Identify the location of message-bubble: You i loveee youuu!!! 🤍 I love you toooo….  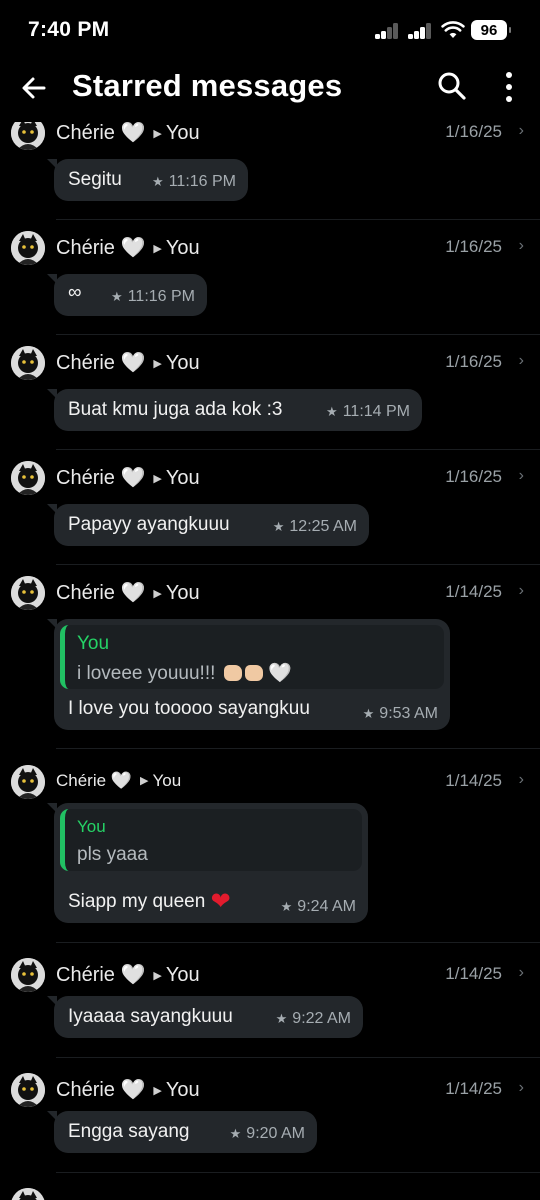
(248, 674).